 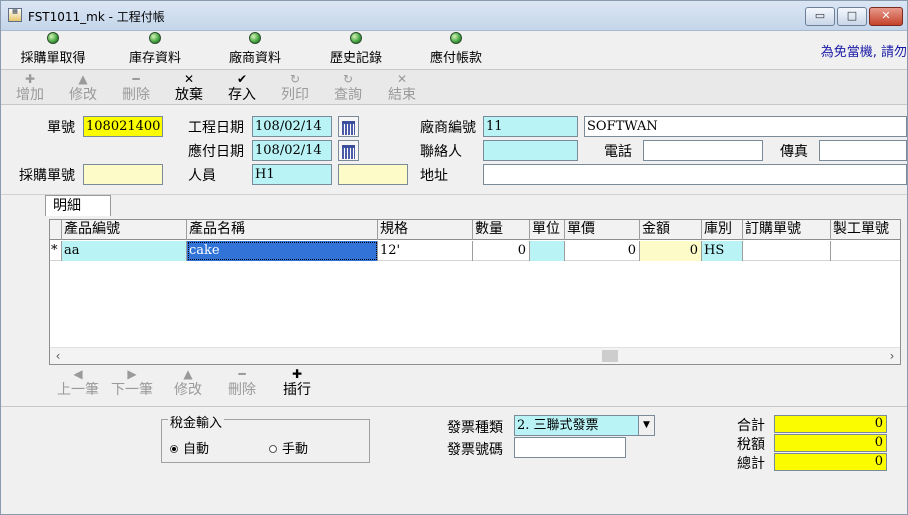 What do you see at coordinates (189, 447) in the screenshot?
I see `tax-auto-radio: 自動` at bounding box center [189, 447].